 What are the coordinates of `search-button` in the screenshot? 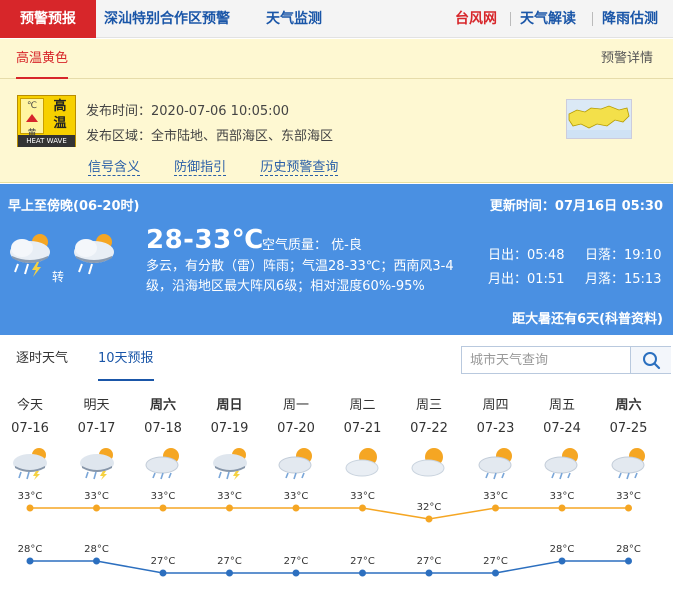 It's located at (650, 360).